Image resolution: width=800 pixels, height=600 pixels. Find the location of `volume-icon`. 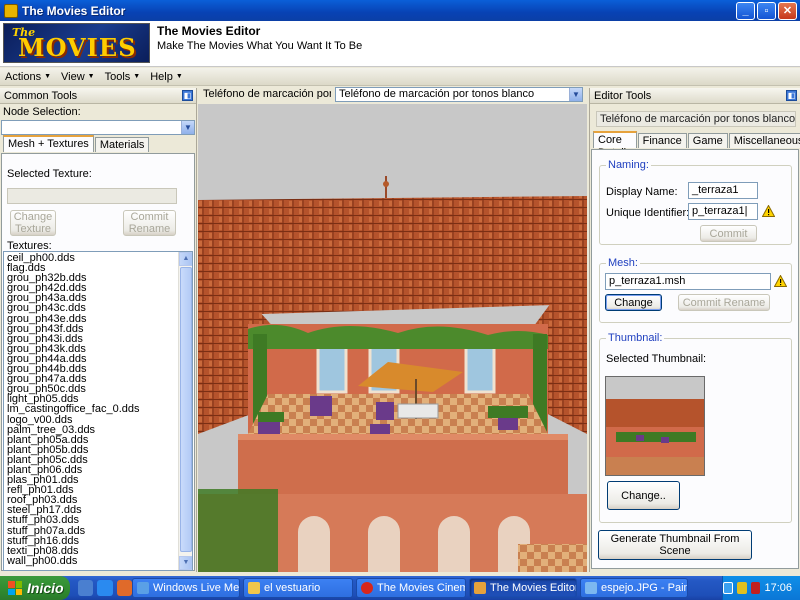

volume-icon is located at coordinates (742, 588).